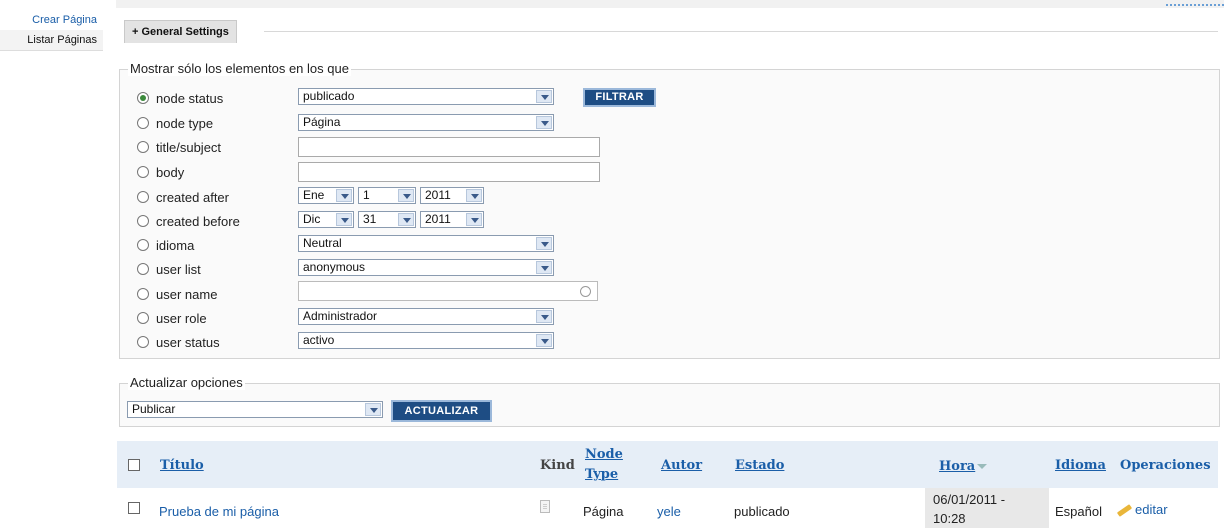 The height and width of the screenshot is (528, 1224). I want to click on select-value: anonymous, so click(334, 267).